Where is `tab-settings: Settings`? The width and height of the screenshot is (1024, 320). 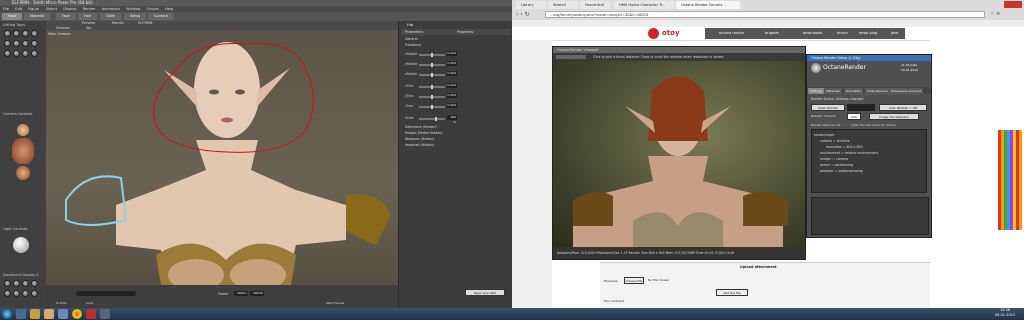 tab-settings: Settings is located at coordinates (816, 91).